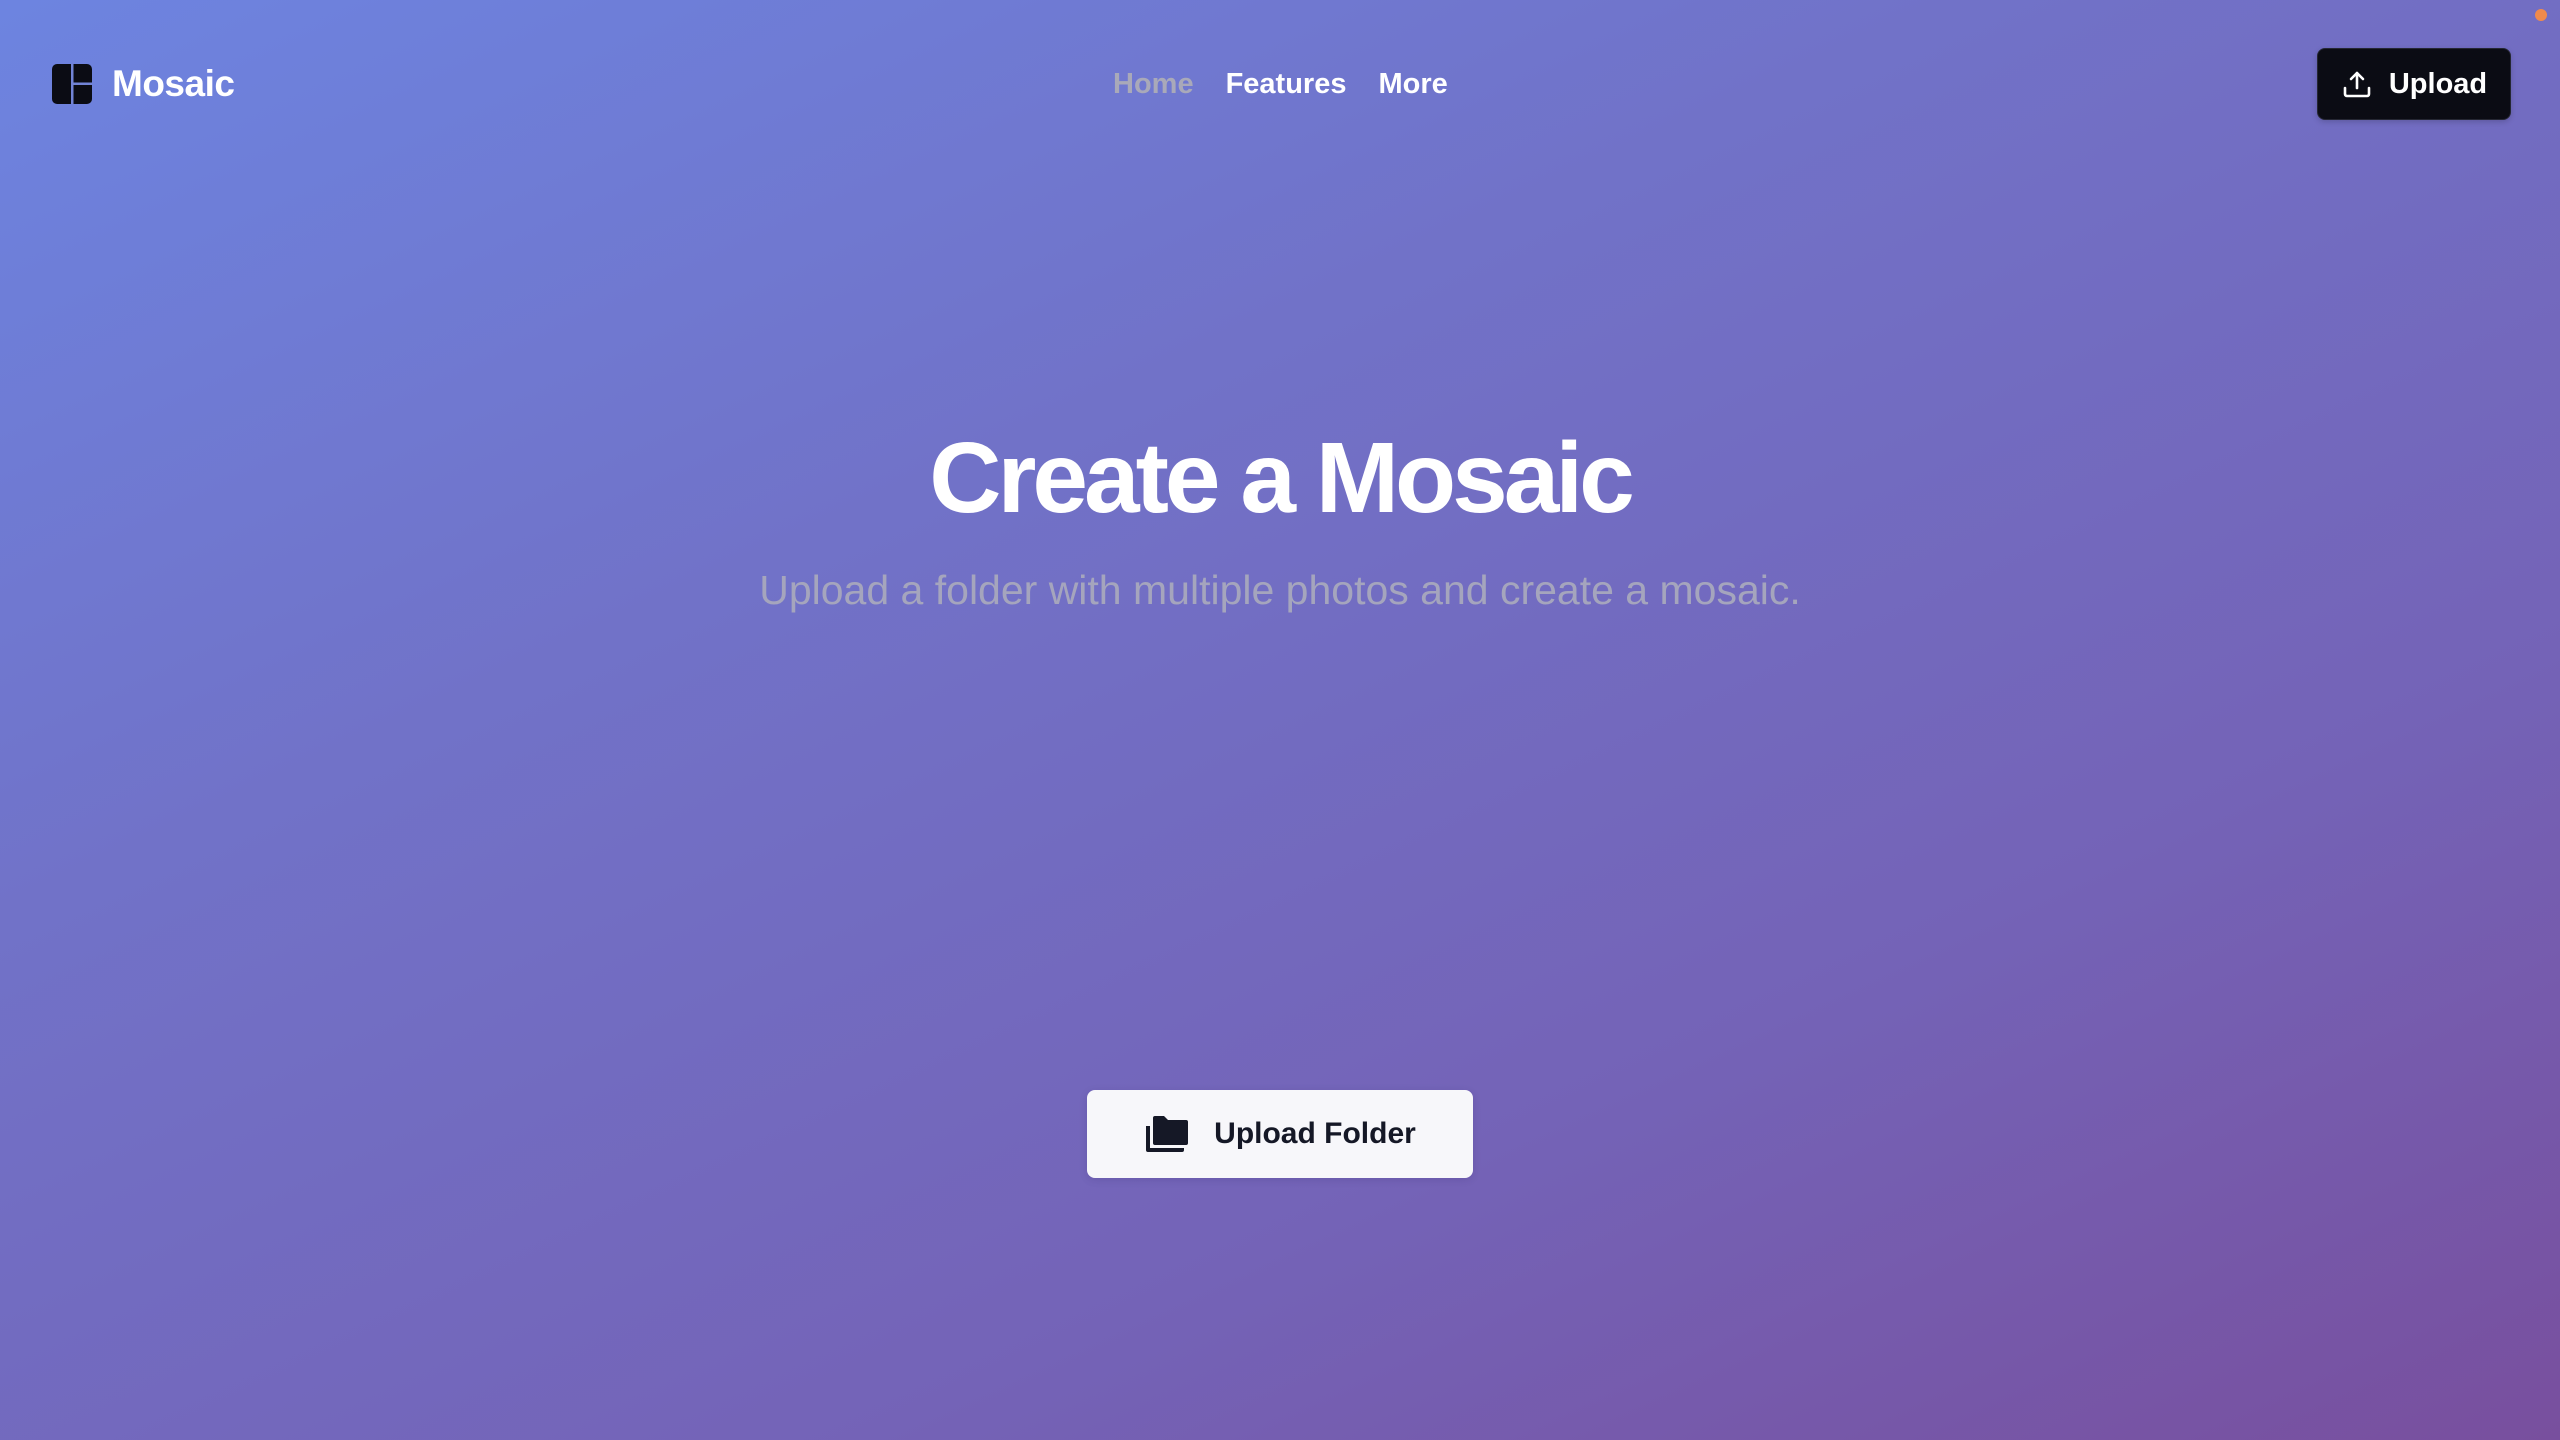  I want to click on folders-icon, so click(1167, 1134).